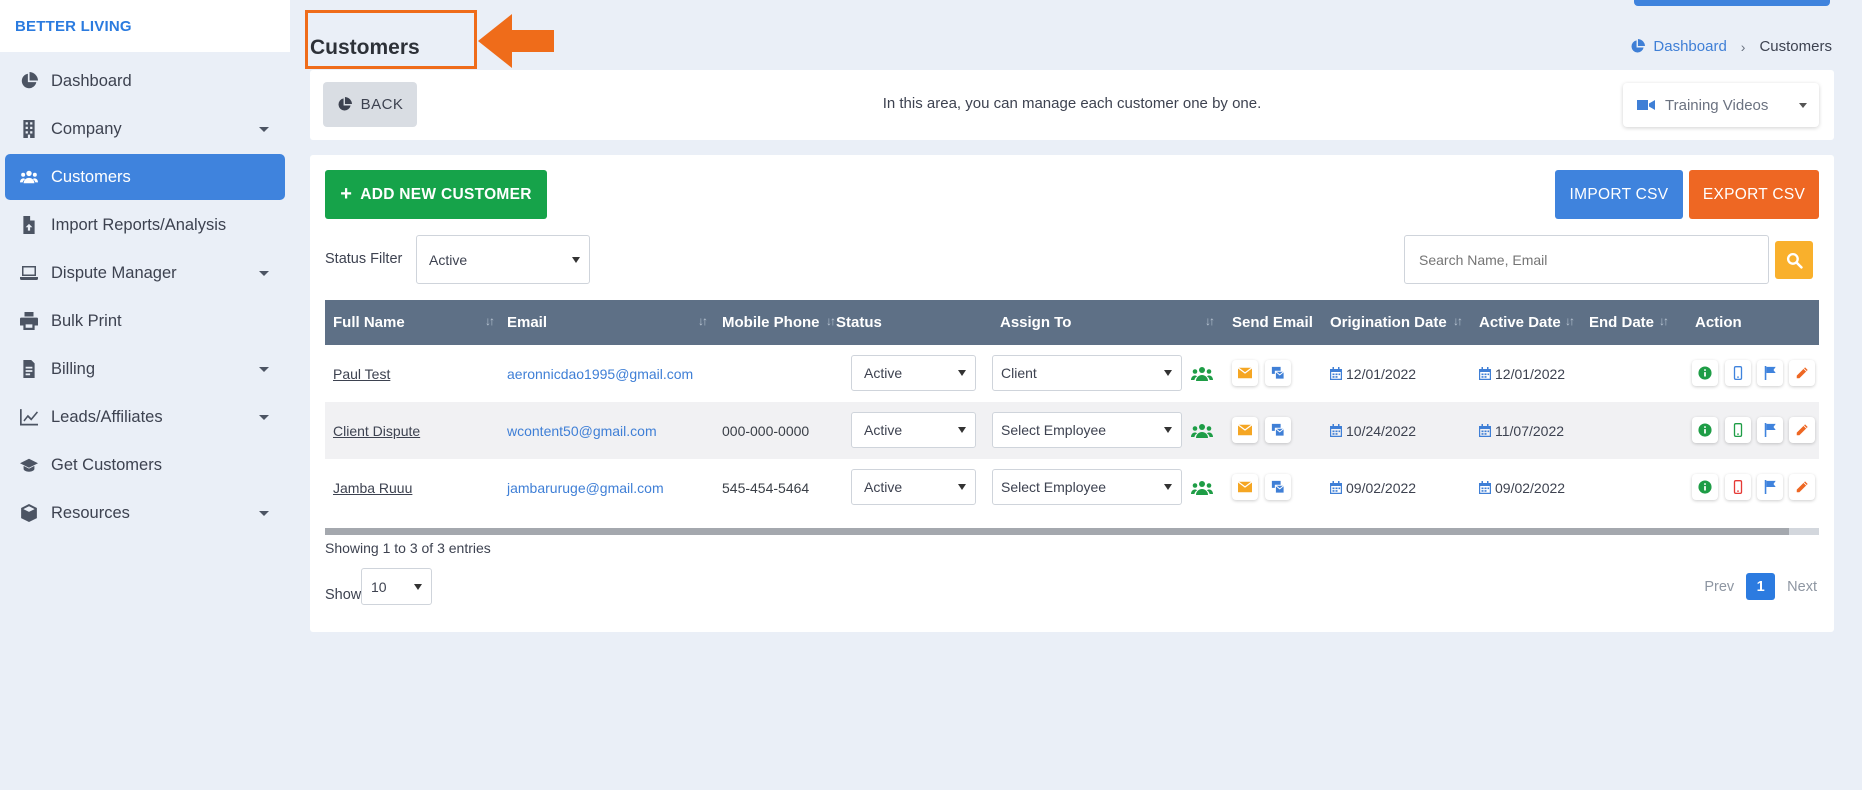 This screenshot has width=1862, height=790. I want to click on chevron-right-icon: ›, so click(1743, 46).